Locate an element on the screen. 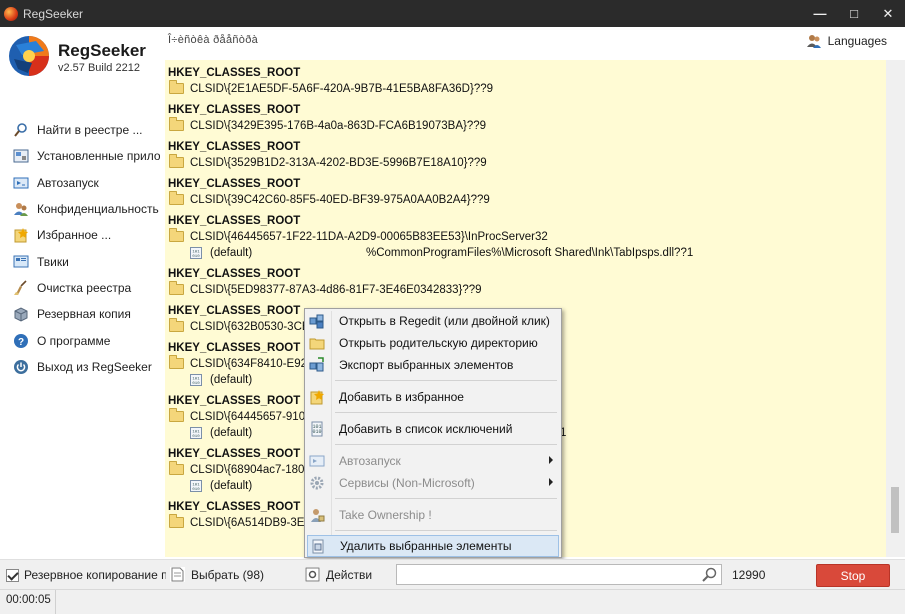 The height and width of the screenshot is (614, 905). menu-item-open-regedit: Открыть в Regedit (или двойной клик) is located at coordinates (433, 321).